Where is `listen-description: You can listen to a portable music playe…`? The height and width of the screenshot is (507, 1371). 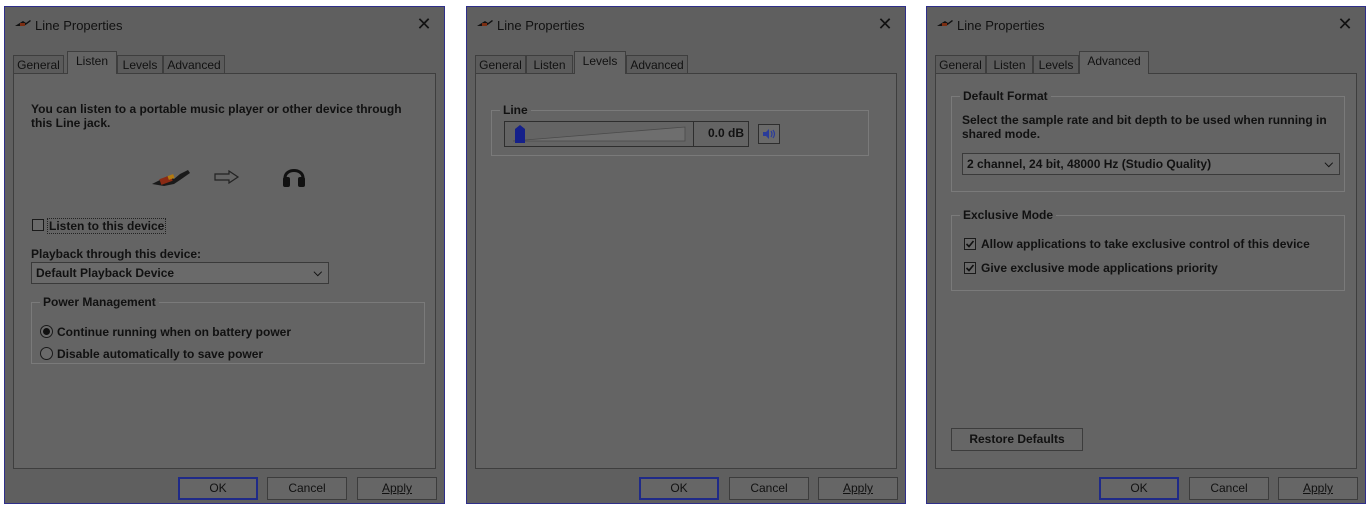 listen-description: You can listen to a portable music playe… is located at coordinates (216, 116).